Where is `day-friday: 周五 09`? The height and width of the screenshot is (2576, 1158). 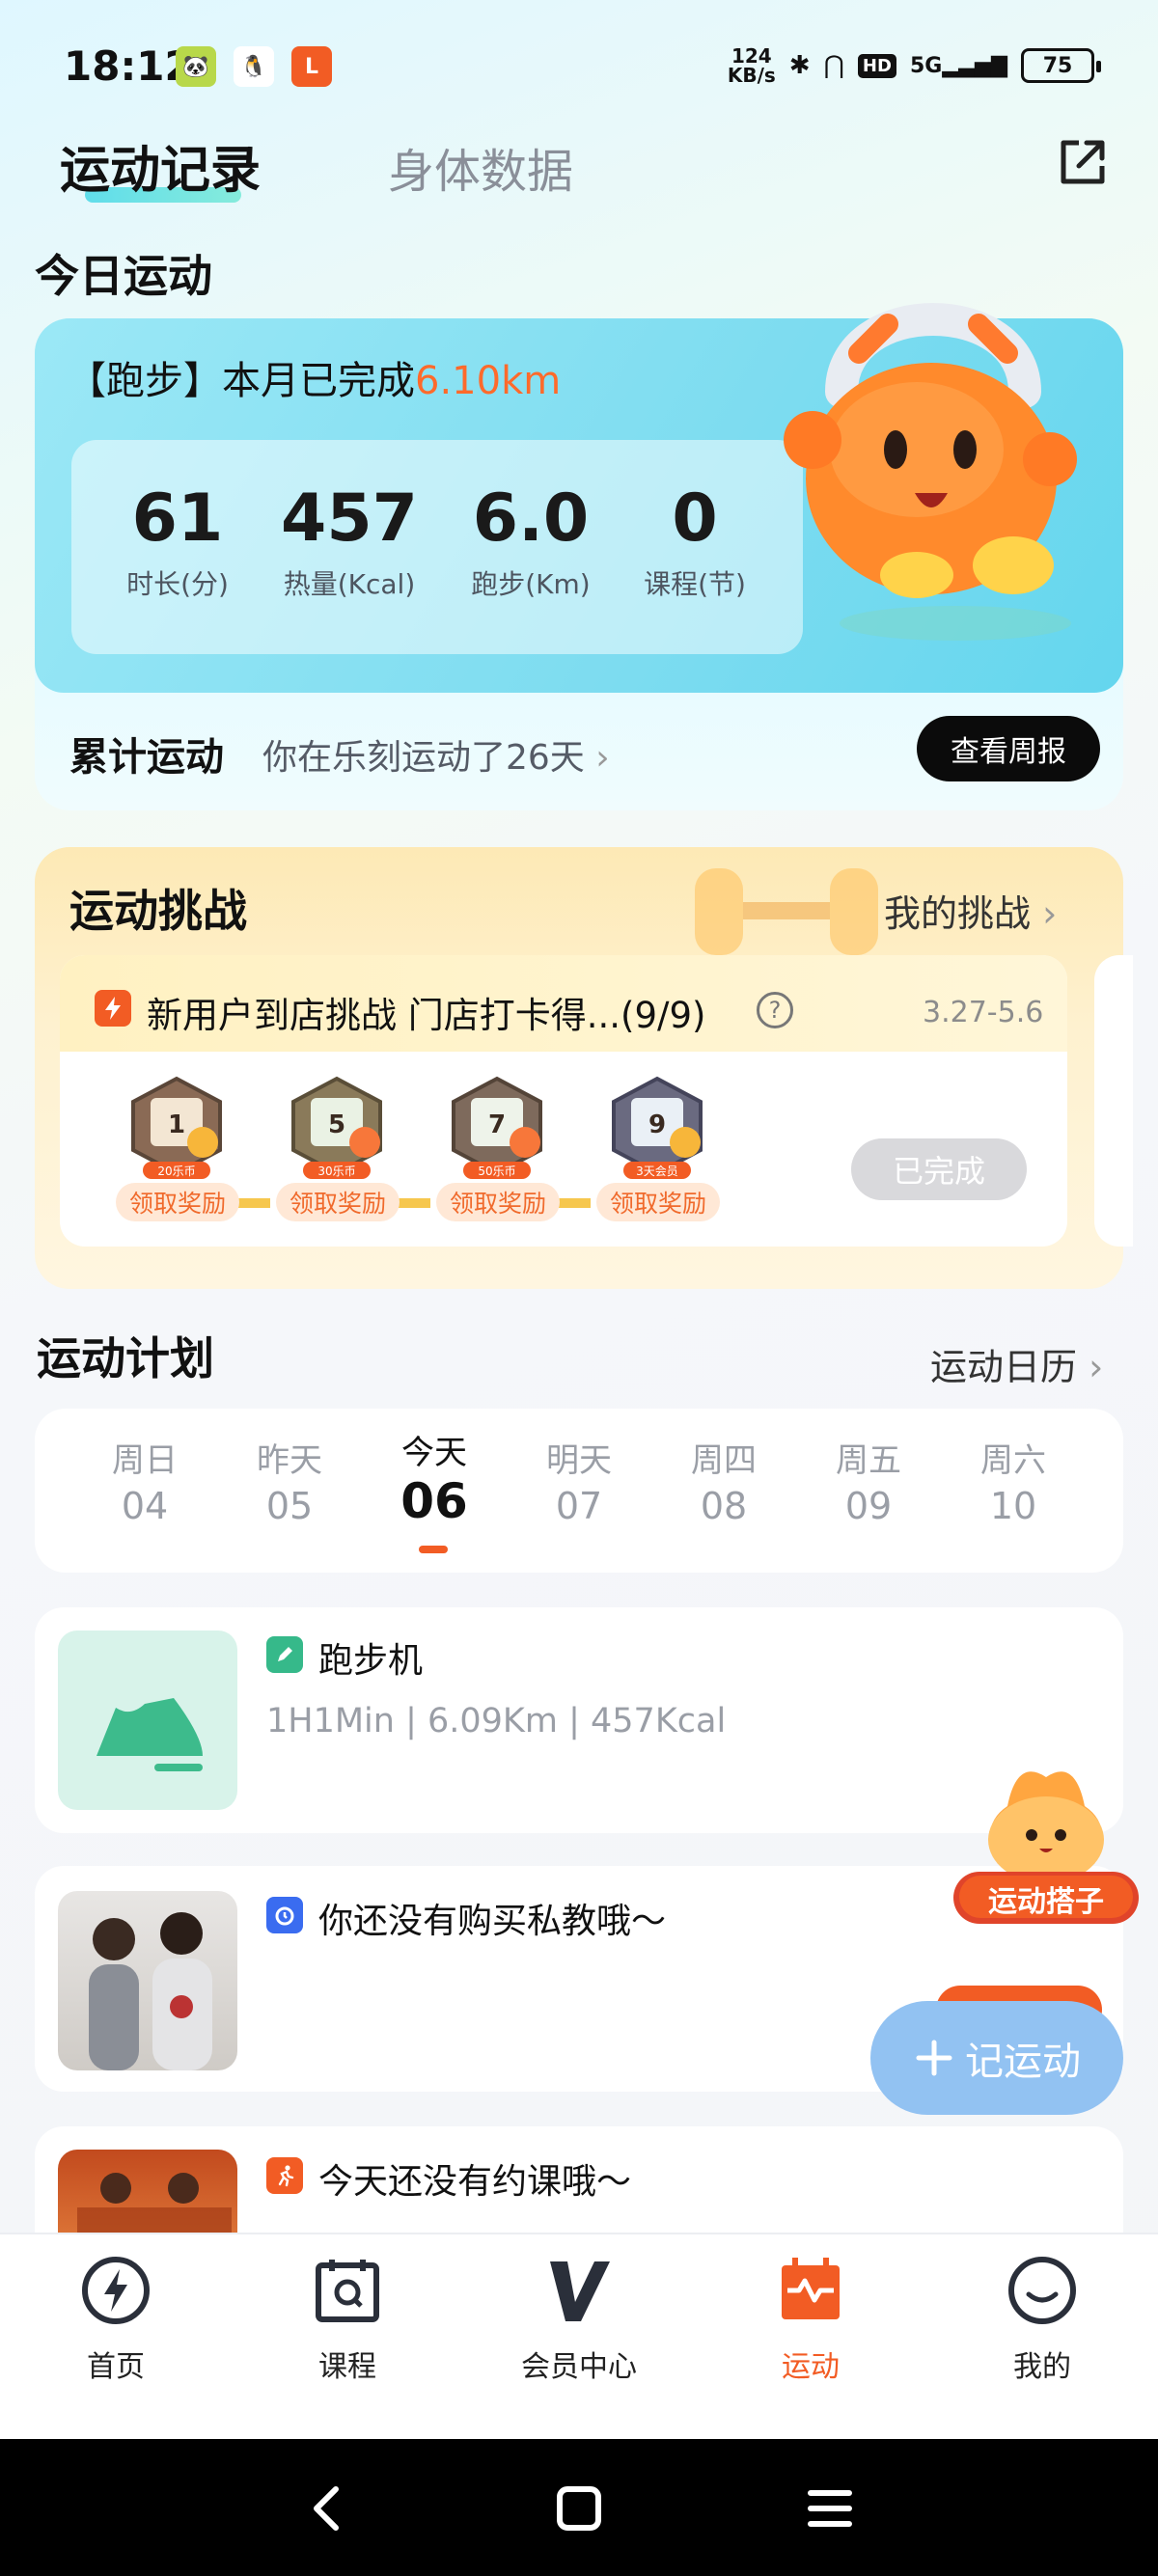 day-friday: 周五 09 is located at coordinates (868, 1480).